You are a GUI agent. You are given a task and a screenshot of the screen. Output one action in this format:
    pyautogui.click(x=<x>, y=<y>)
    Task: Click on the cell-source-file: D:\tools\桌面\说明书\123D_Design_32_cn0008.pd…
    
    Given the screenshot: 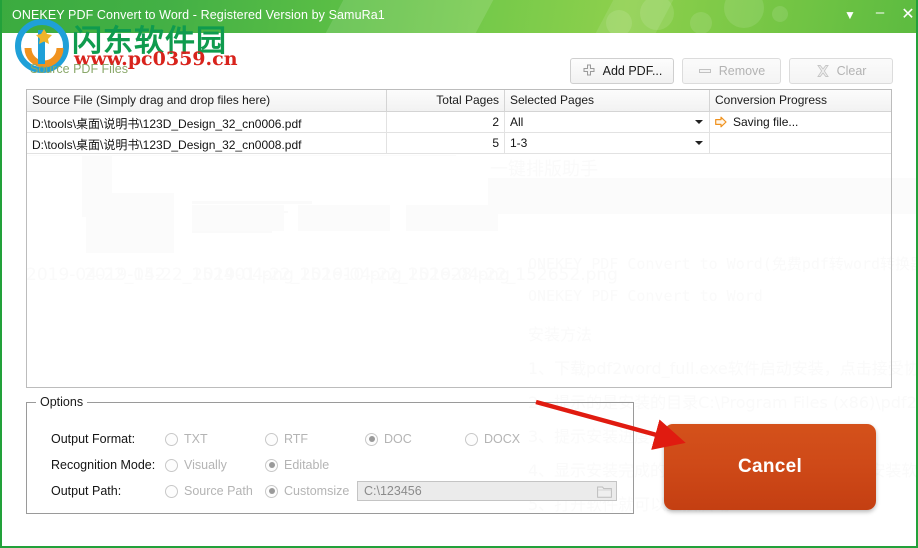 What is the action you would take?
    pyautogui.click(x=207, y=143)
    